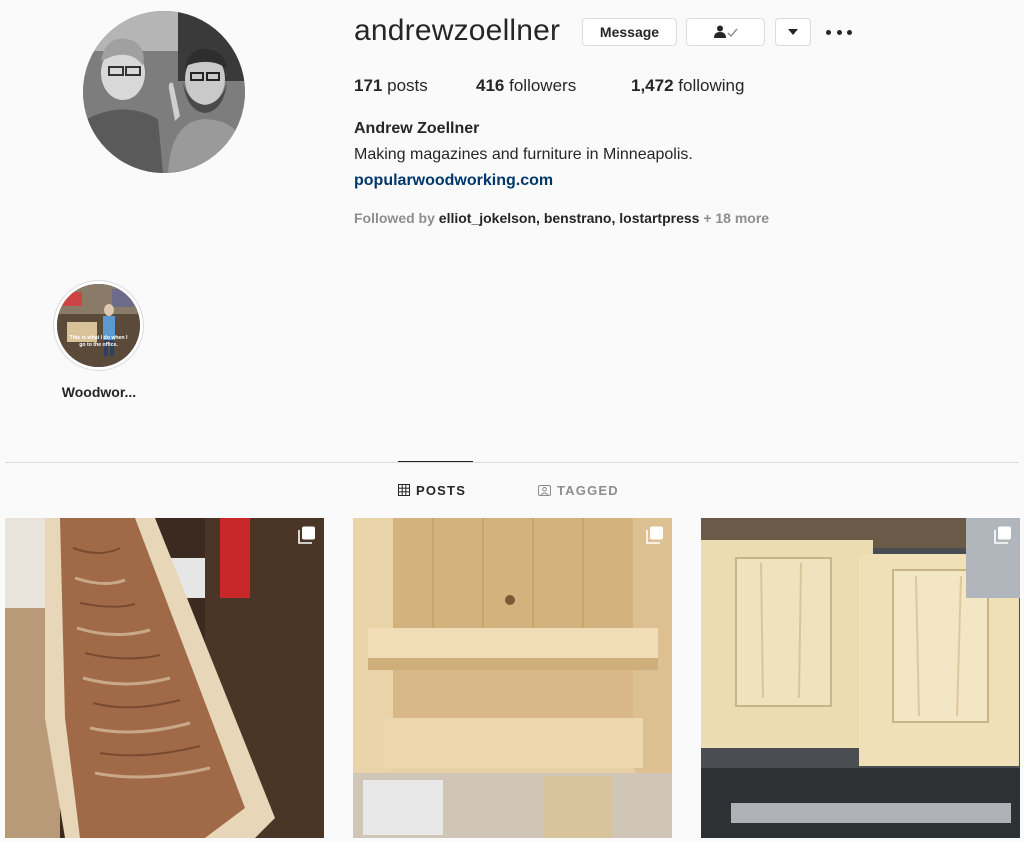 This screenshot has width=1024, height=842. Describe the element at coordinates (839, 32) in the screenshot. I see `more-options-icon` at that location.